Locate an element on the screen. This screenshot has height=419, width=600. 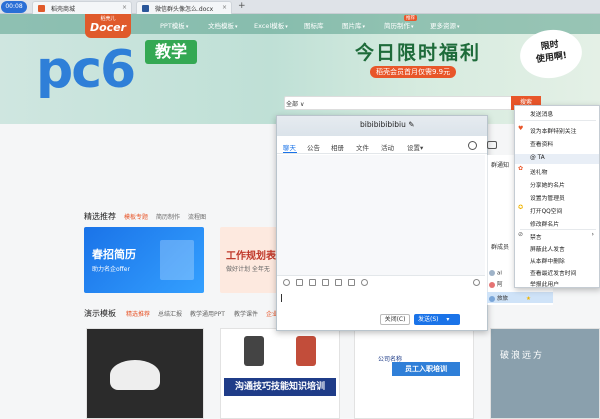
search-input is located at coordinates (400, 103).